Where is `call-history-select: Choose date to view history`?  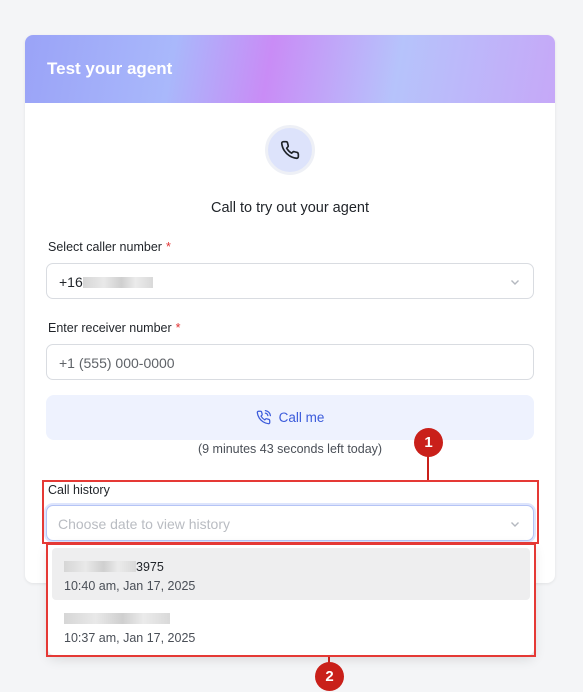 call-history-select: Choose date to view history is located at coordinates (290, 523).